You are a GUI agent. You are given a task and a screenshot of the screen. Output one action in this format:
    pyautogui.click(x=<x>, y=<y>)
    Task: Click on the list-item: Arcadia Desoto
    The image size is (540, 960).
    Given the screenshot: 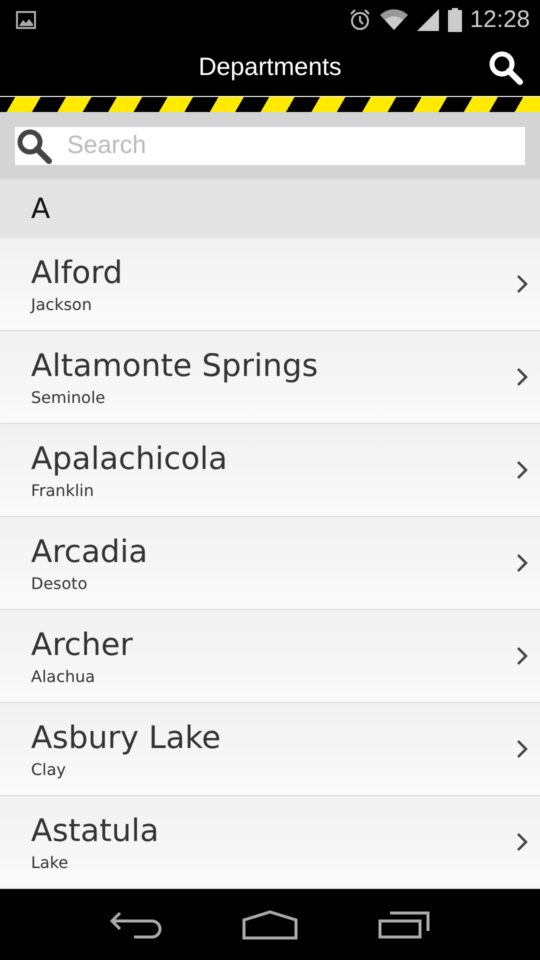 What is the action you would take?
    pyautogui.click(x=270, y=563)
    